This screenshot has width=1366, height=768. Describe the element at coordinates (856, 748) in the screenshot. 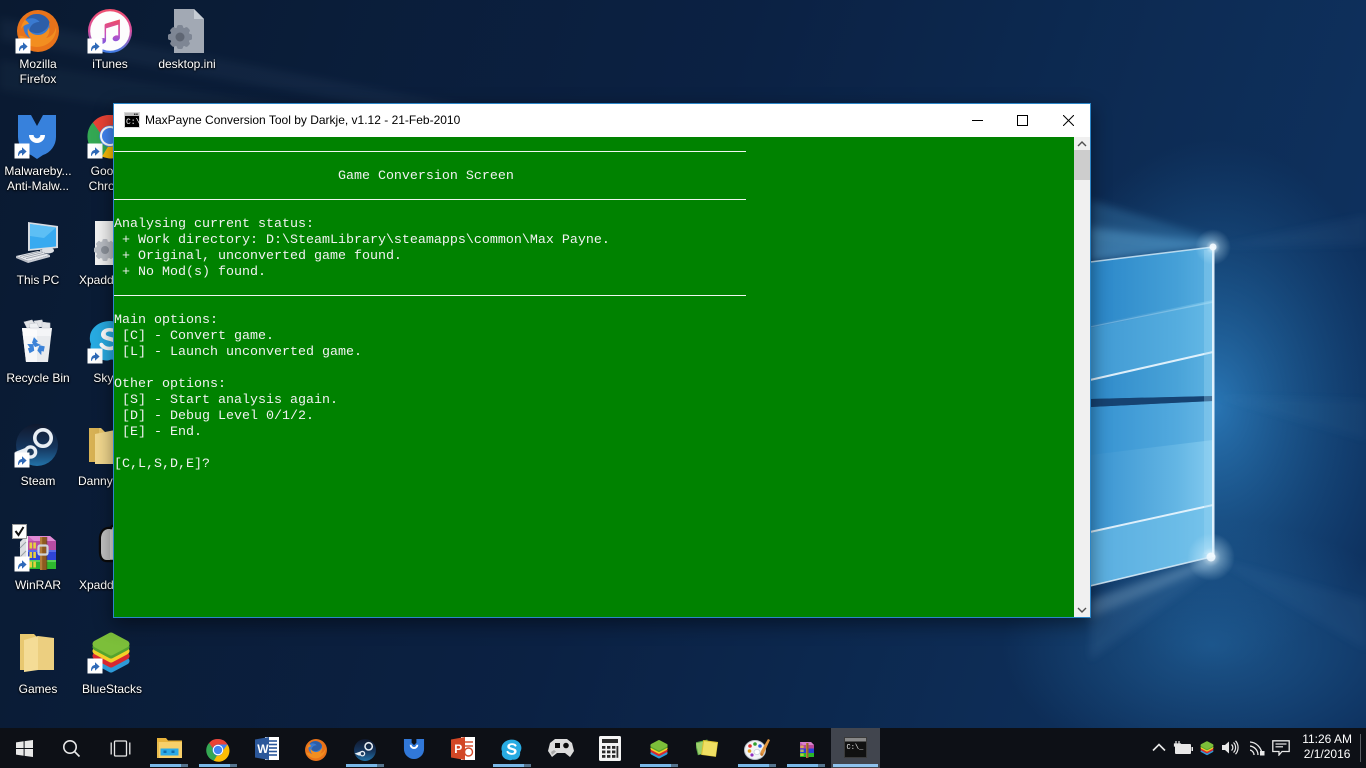

I see `svg-text: C:\_` at that location.